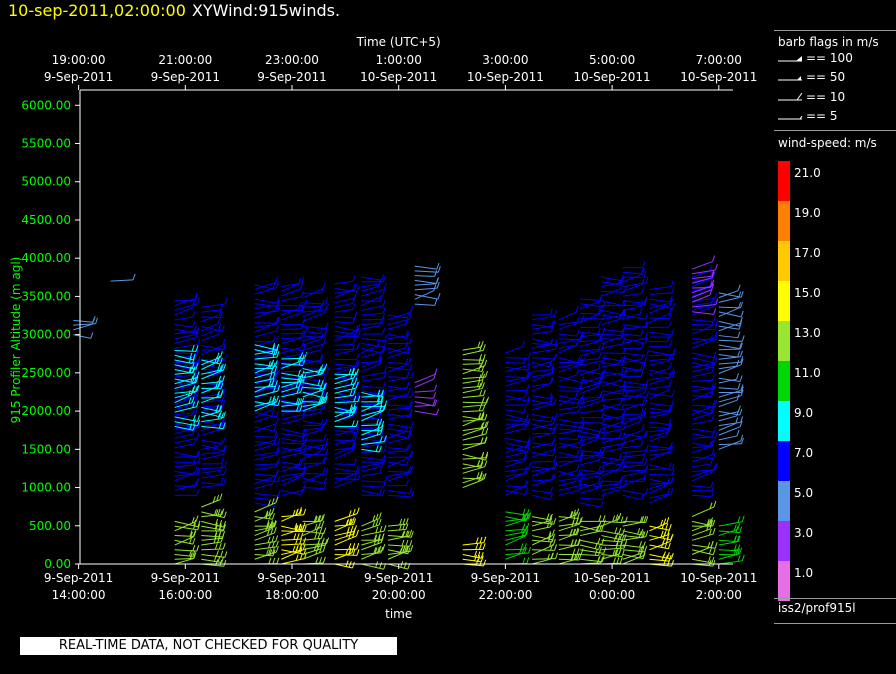 The width and height of the screenshot is (896, 674). I want to click on barb-5-icon, so click(790, 117).